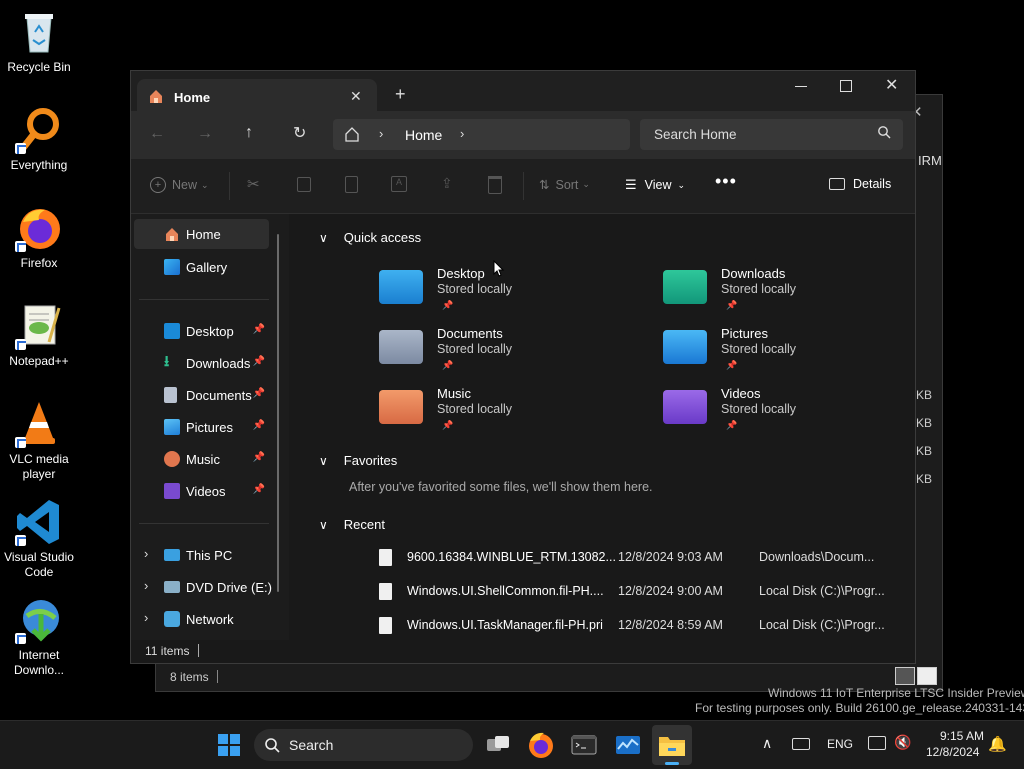  Describe the element at coordinates (352, 524) in the screenshot. I see `recent-header: ∨ Recent` at that location.